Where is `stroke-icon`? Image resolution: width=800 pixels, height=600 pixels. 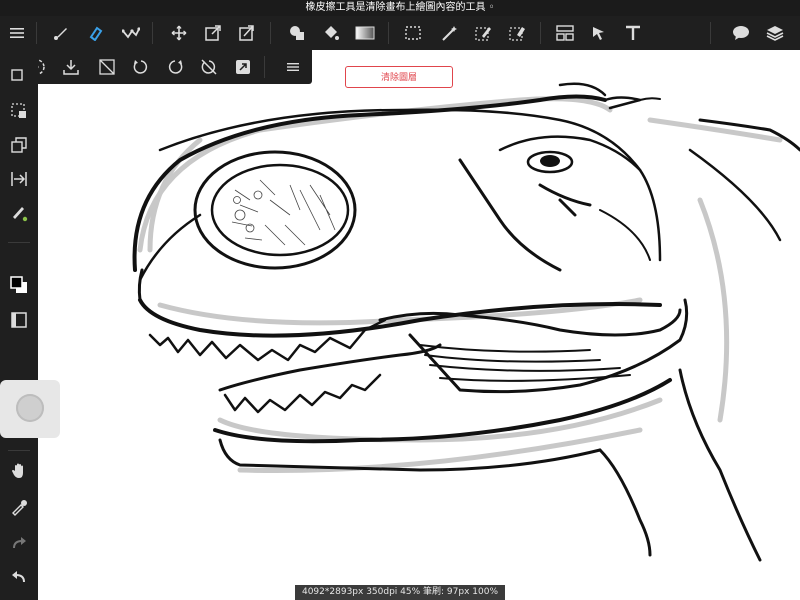
stroke-icon is located at coordinates (131, 33).